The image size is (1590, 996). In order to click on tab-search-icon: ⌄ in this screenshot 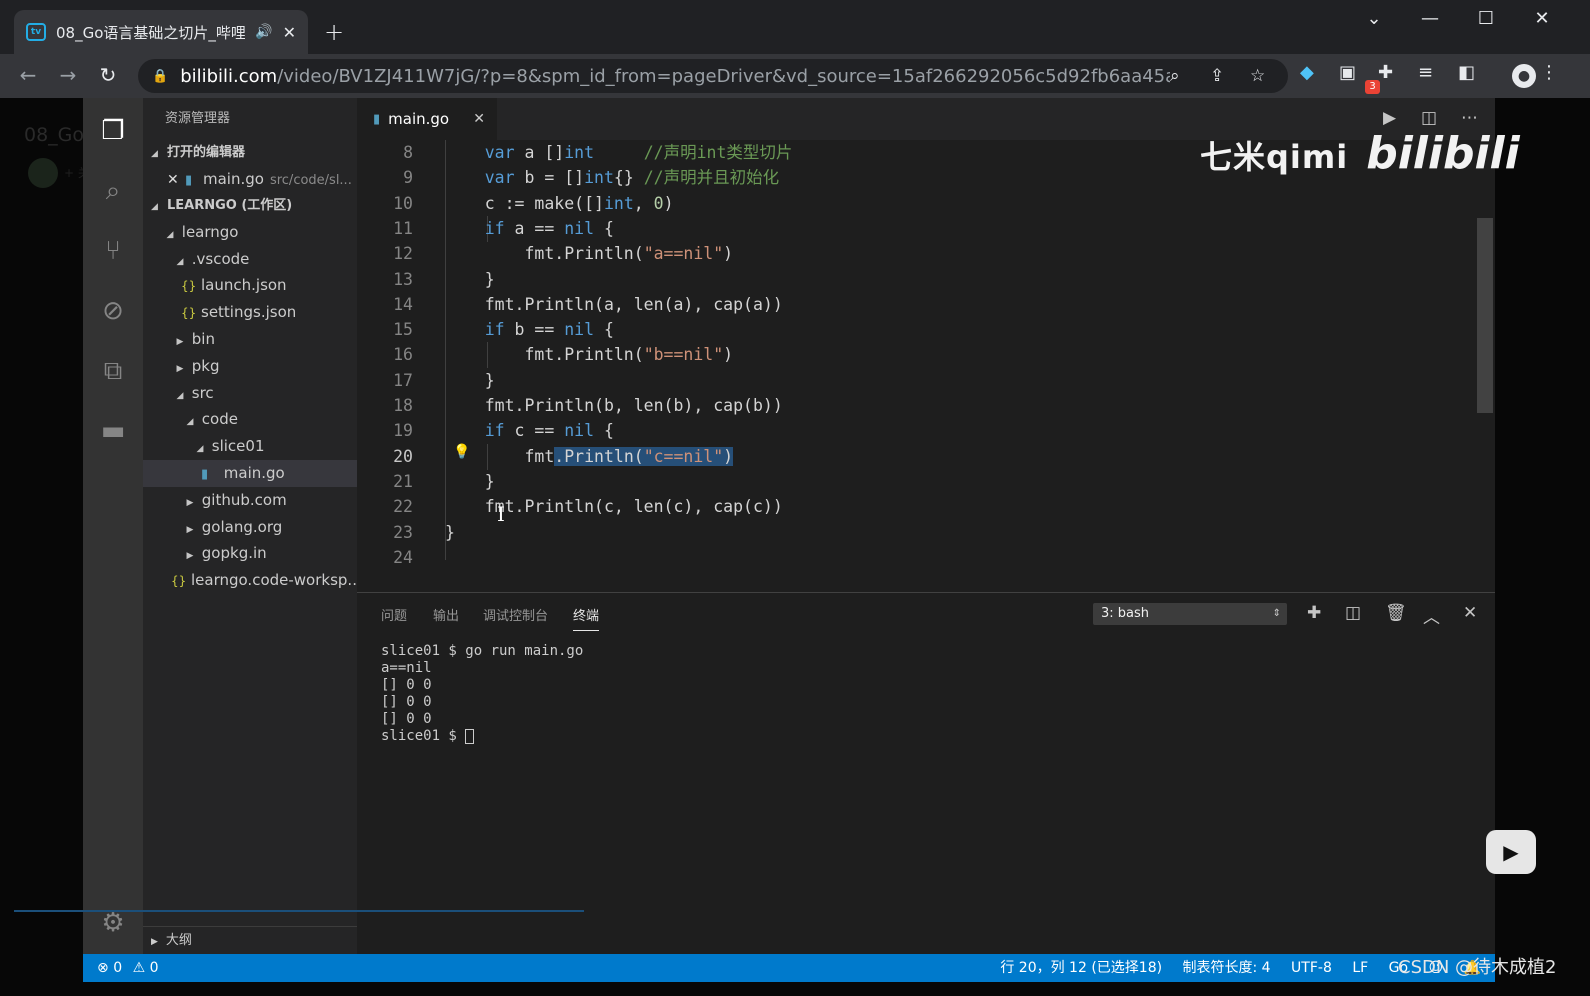, I will do `click(1374, 18)`.